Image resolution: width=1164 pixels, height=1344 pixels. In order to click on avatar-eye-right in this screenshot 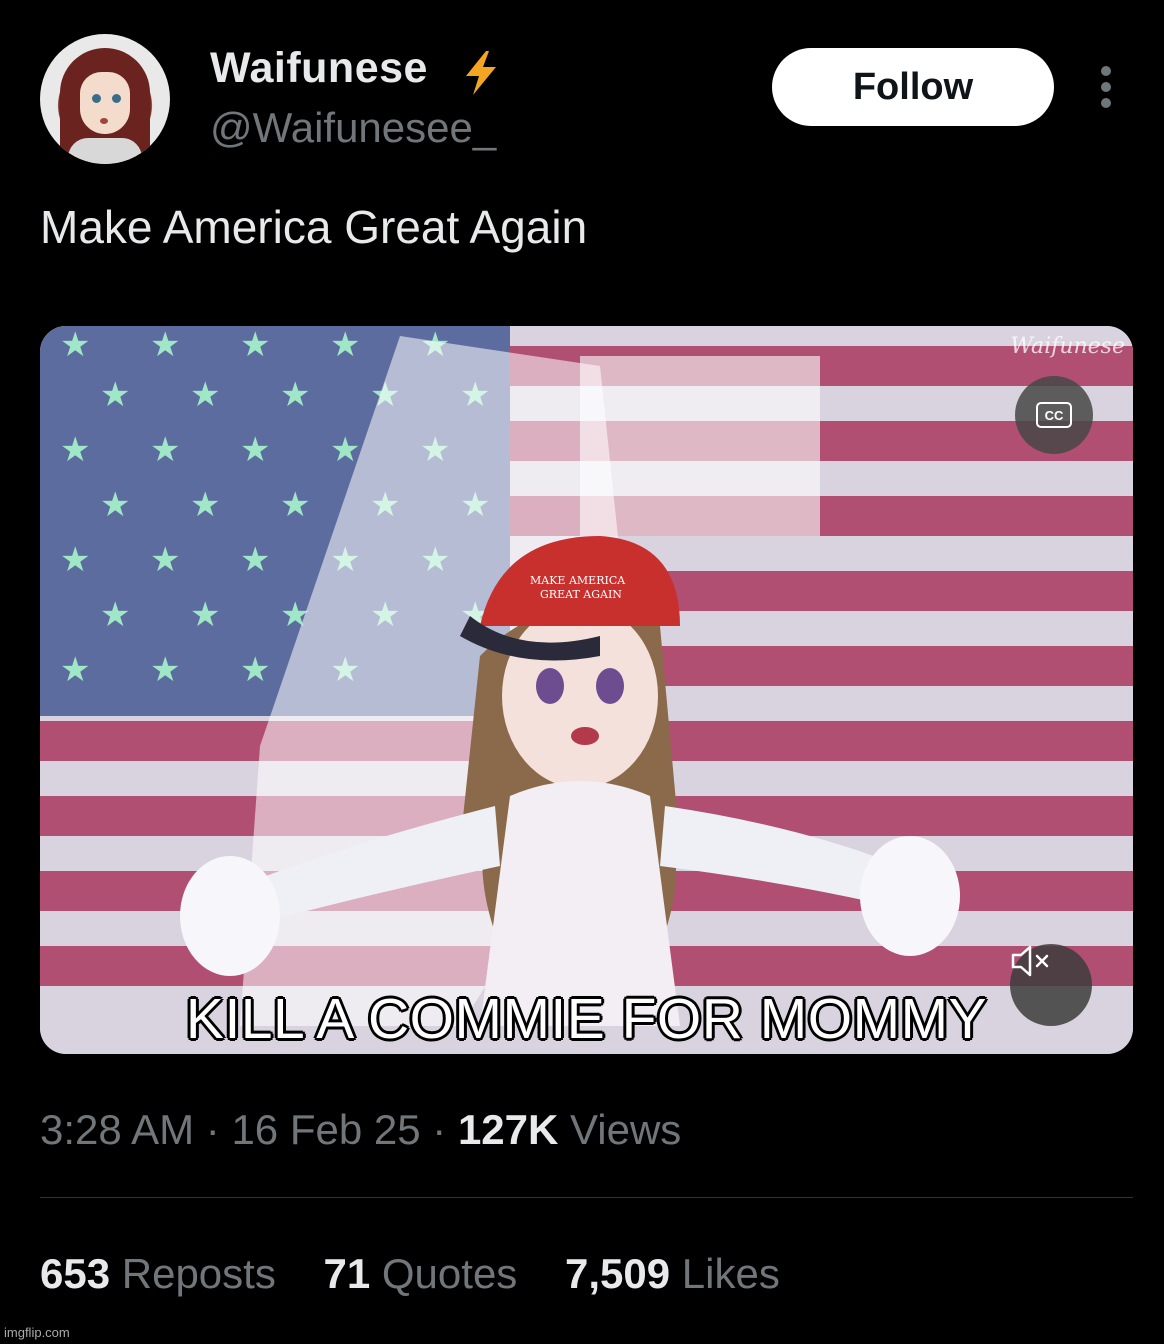, I will do `click(116, 98)`.